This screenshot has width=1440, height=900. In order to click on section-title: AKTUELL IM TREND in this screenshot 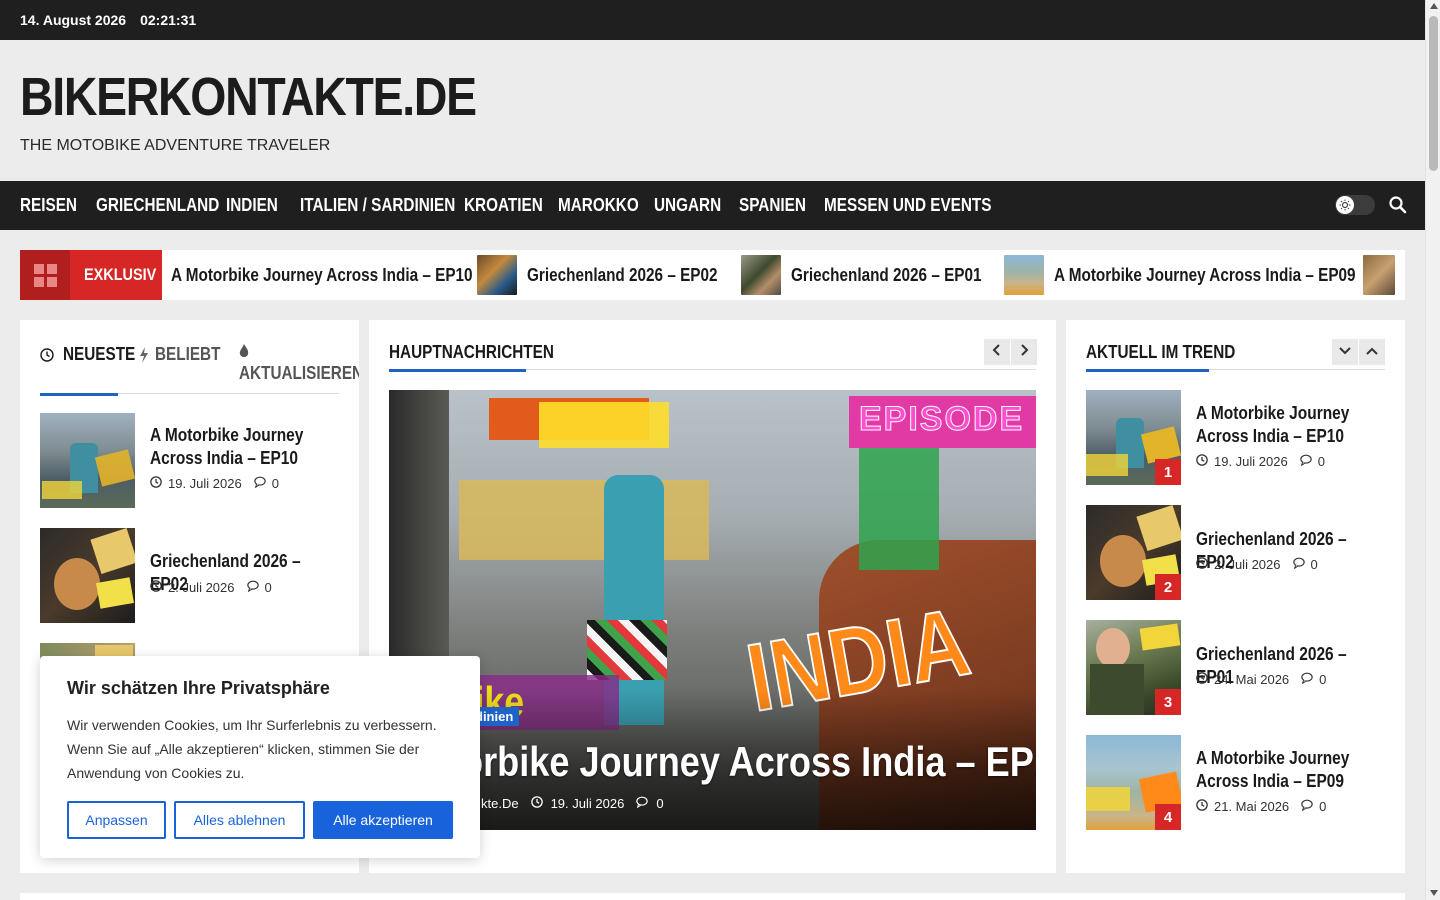, I will do `click(1161, 352)`.